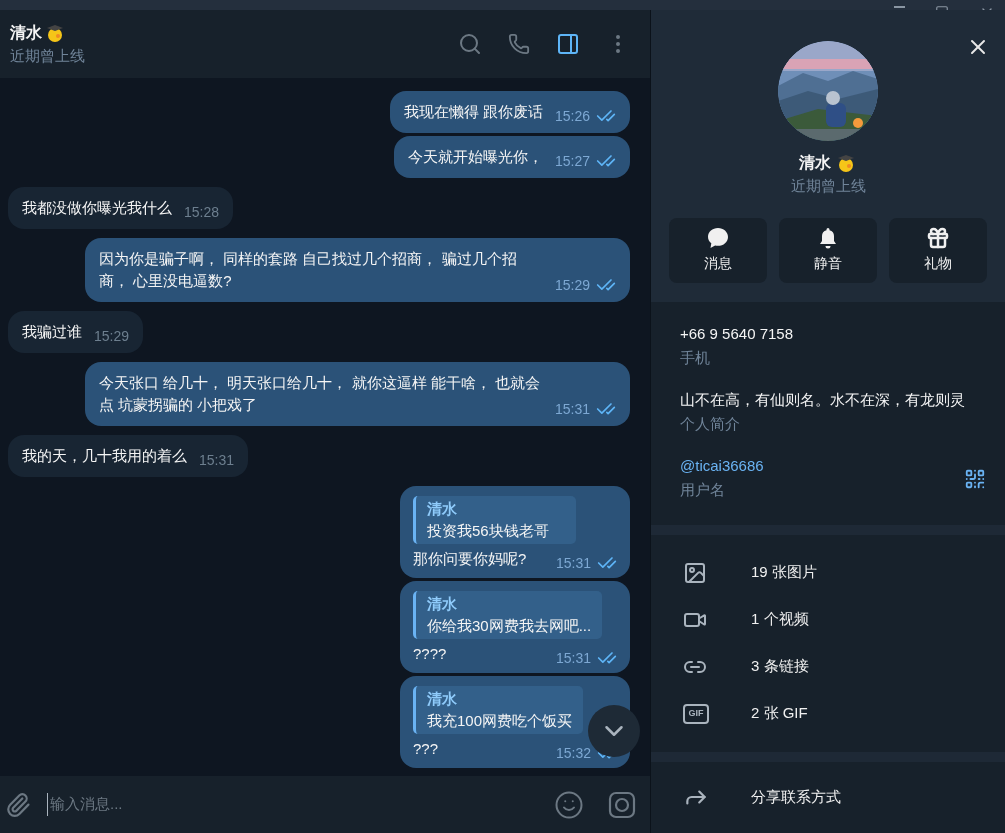 This screenshot has width=1005, height=833. Describe the element at coordinates (828, 333) in the screenshot. I see `phone-number: +66 9 5640 7158` at that location.